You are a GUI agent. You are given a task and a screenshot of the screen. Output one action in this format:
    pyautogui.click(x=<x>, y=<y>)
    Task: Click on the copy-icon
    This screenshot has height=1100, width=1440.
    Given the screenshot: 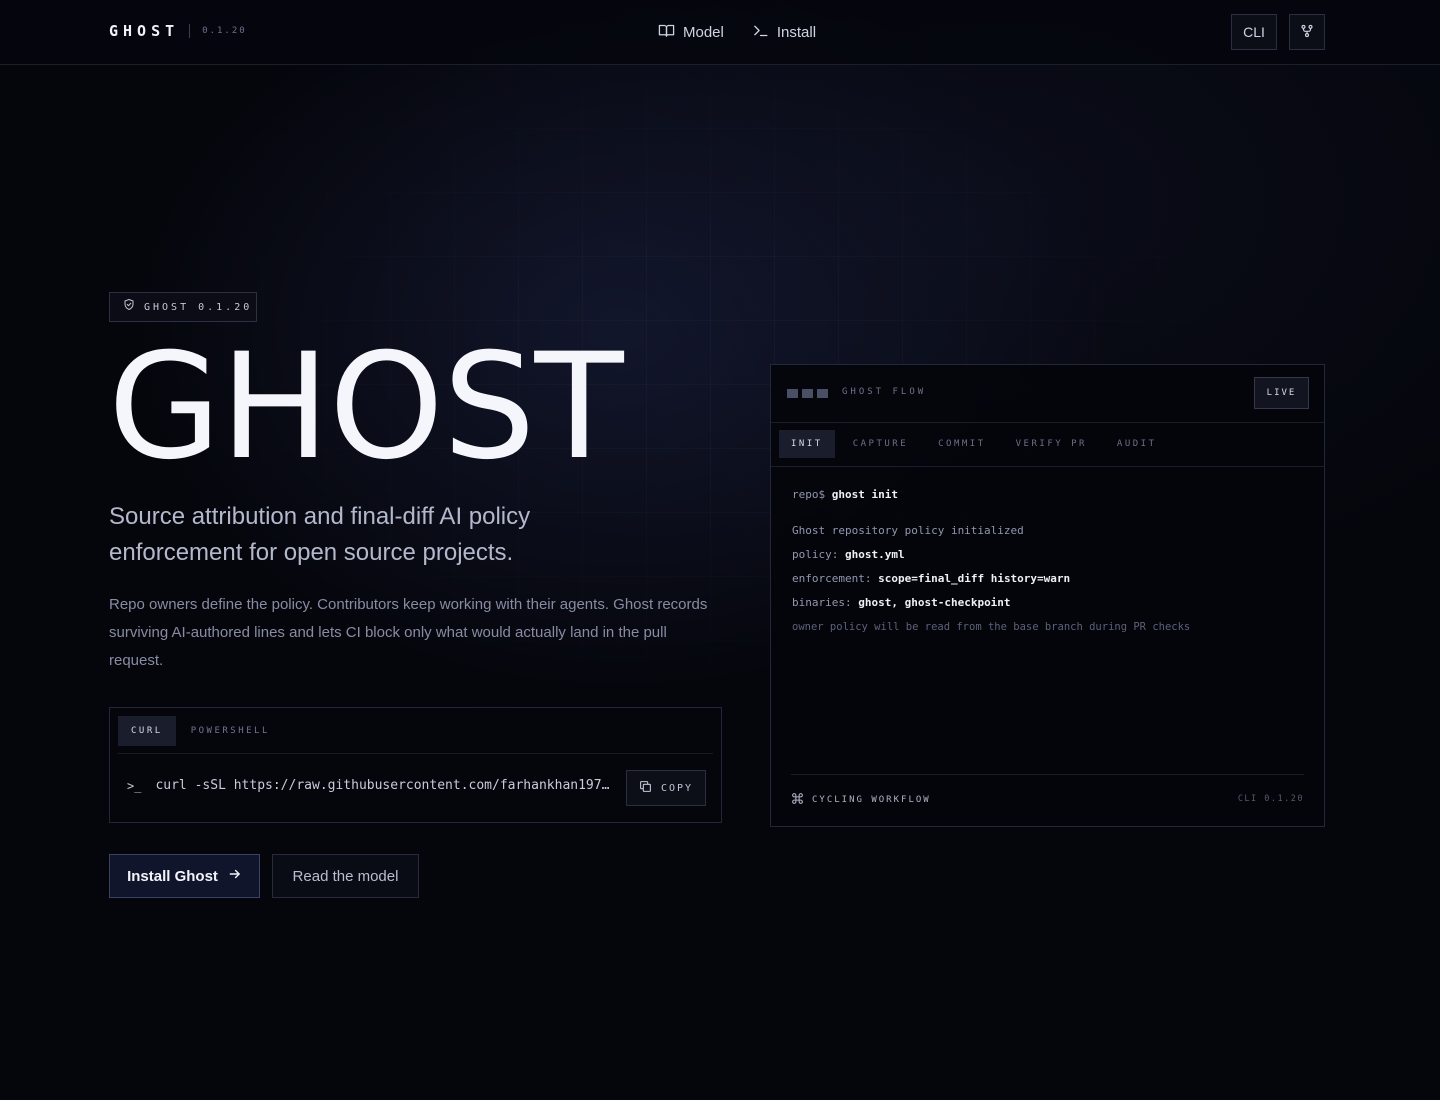 What is the action you would take?
    pyautogui.click(x=645, y=788)
    